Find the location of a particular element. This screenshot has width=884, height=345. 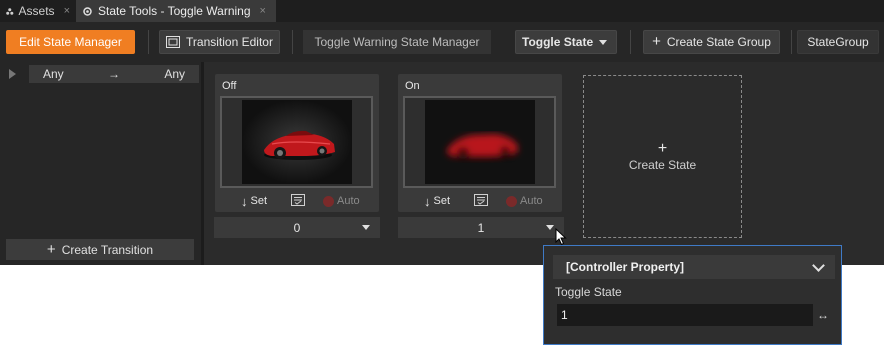

tab-bar: Assets × State Tools - Toggle Warning × is located at coordinates (442, 11).